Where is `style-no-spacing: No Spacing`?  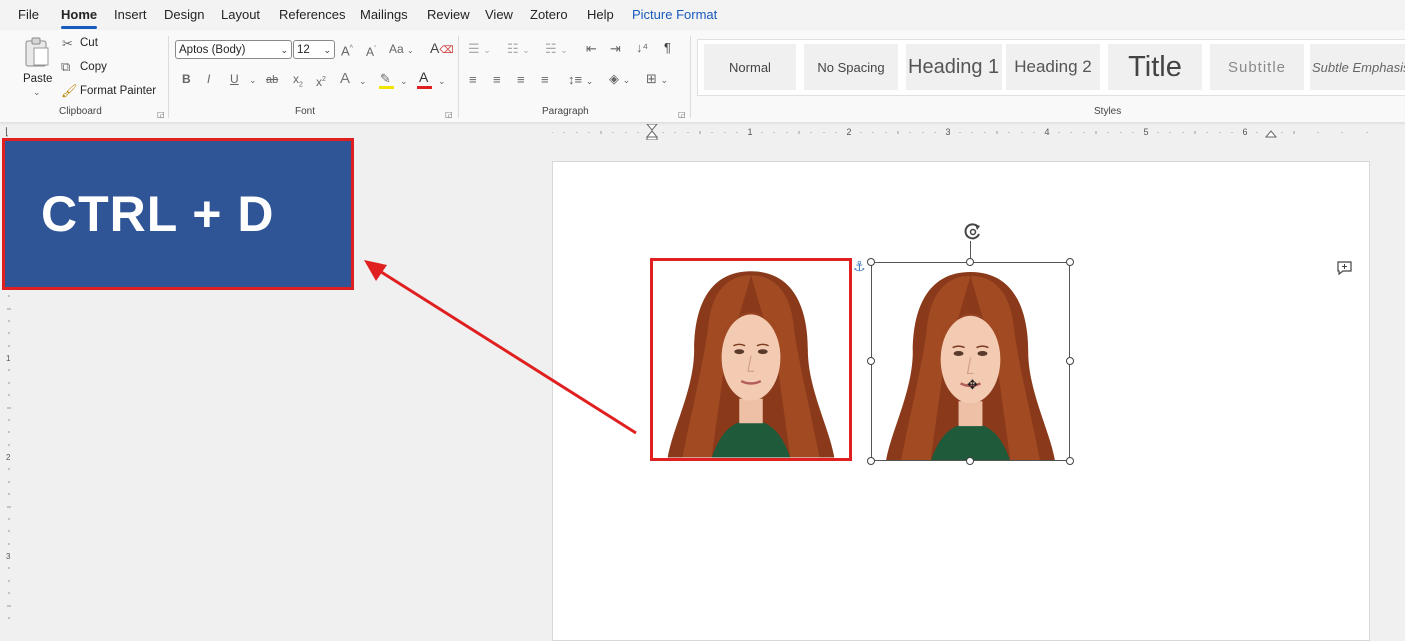
style-no-spacing: No Spacing is located at coordinates (851, 67).